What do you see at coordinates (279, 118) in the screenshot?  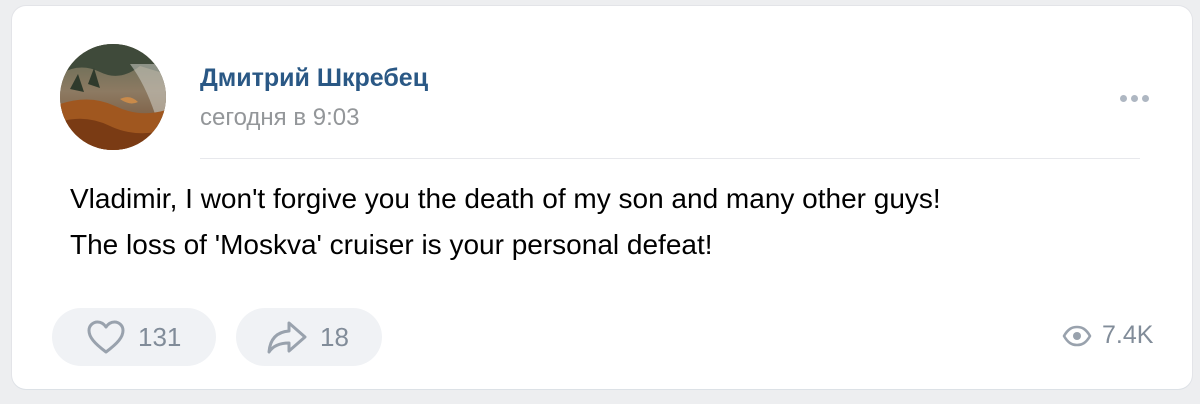 I see `post-timestamp: сегодня в 9:03` at bounding box center [279, 118].